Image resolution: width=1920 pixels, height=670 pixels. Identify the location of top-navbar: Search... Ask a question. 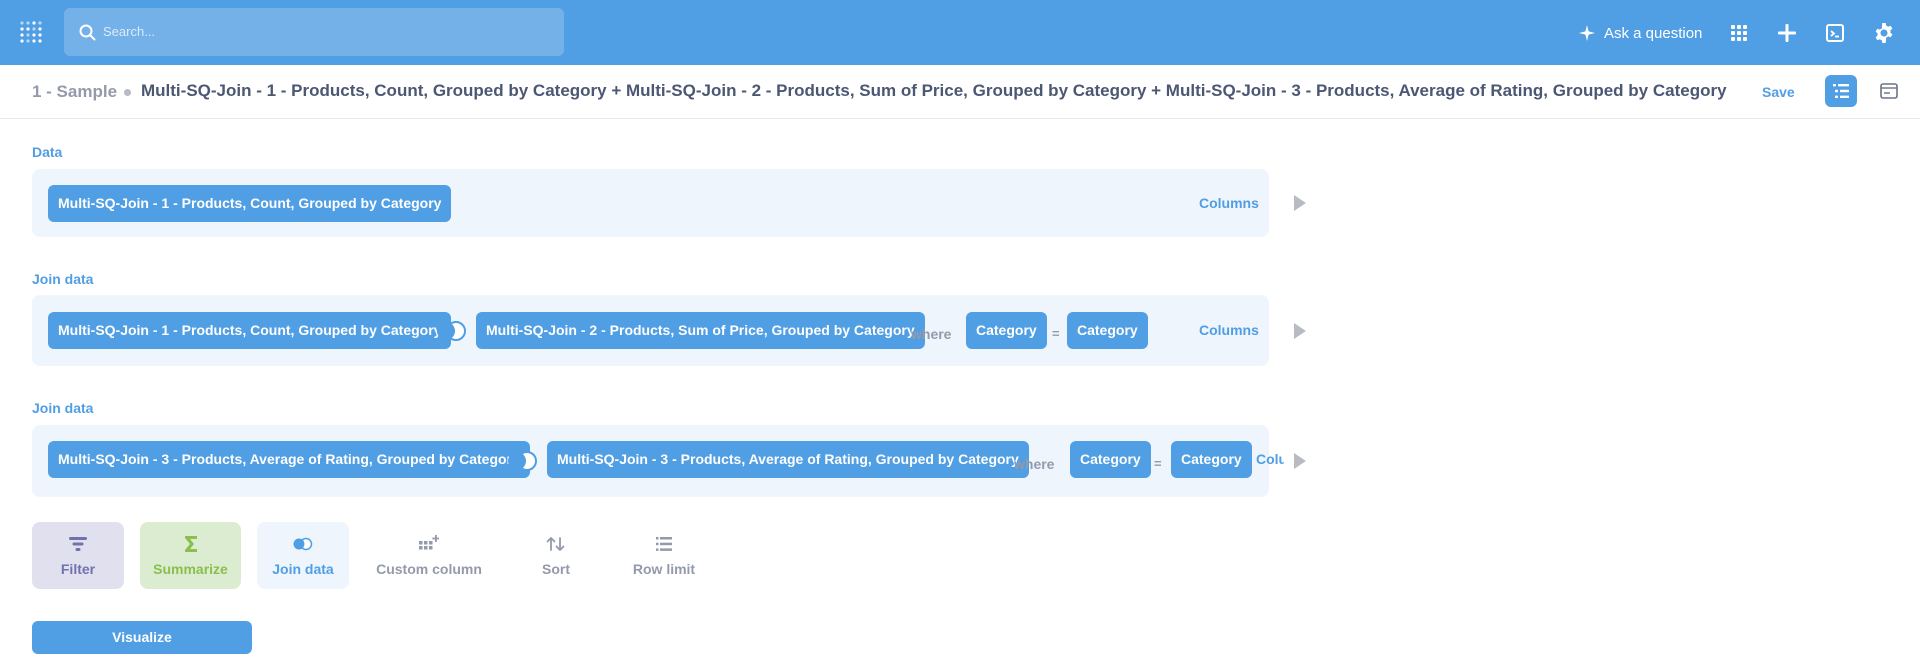
(960, 32).